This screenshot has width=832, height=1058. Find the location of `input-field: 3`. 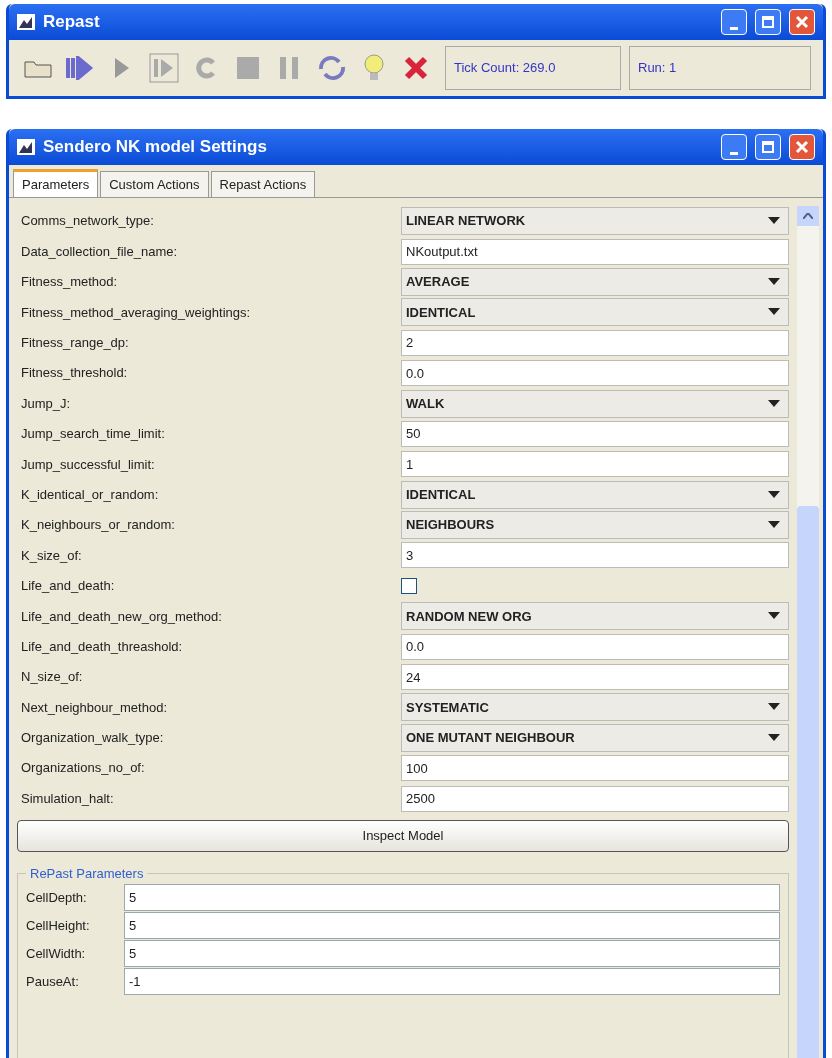

input-field: 3 is located at coordinates (595, 555).